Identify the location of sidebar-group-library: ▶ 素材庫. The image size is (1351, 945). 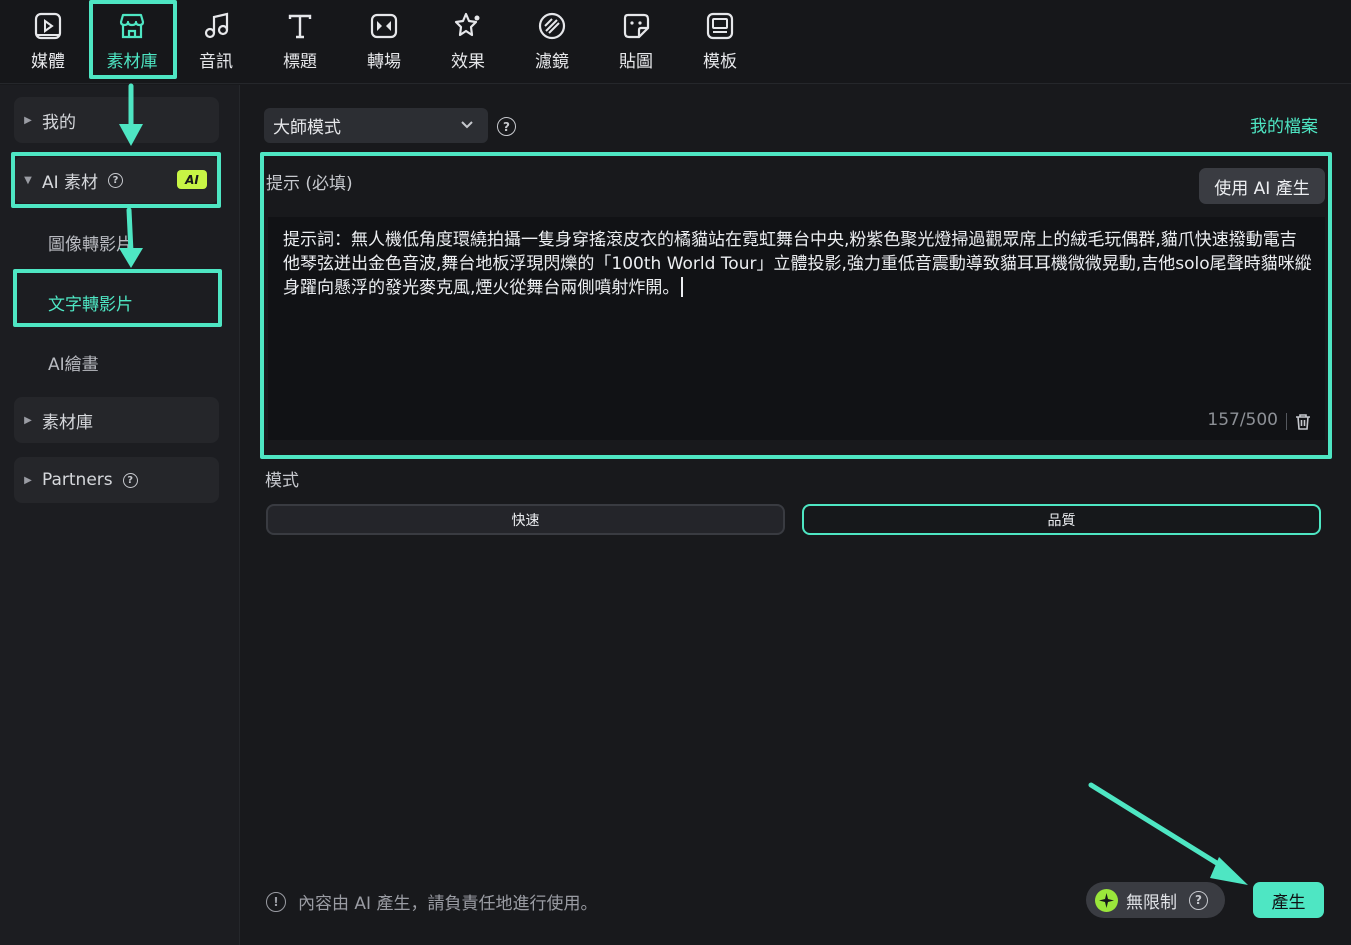
(116, 420).